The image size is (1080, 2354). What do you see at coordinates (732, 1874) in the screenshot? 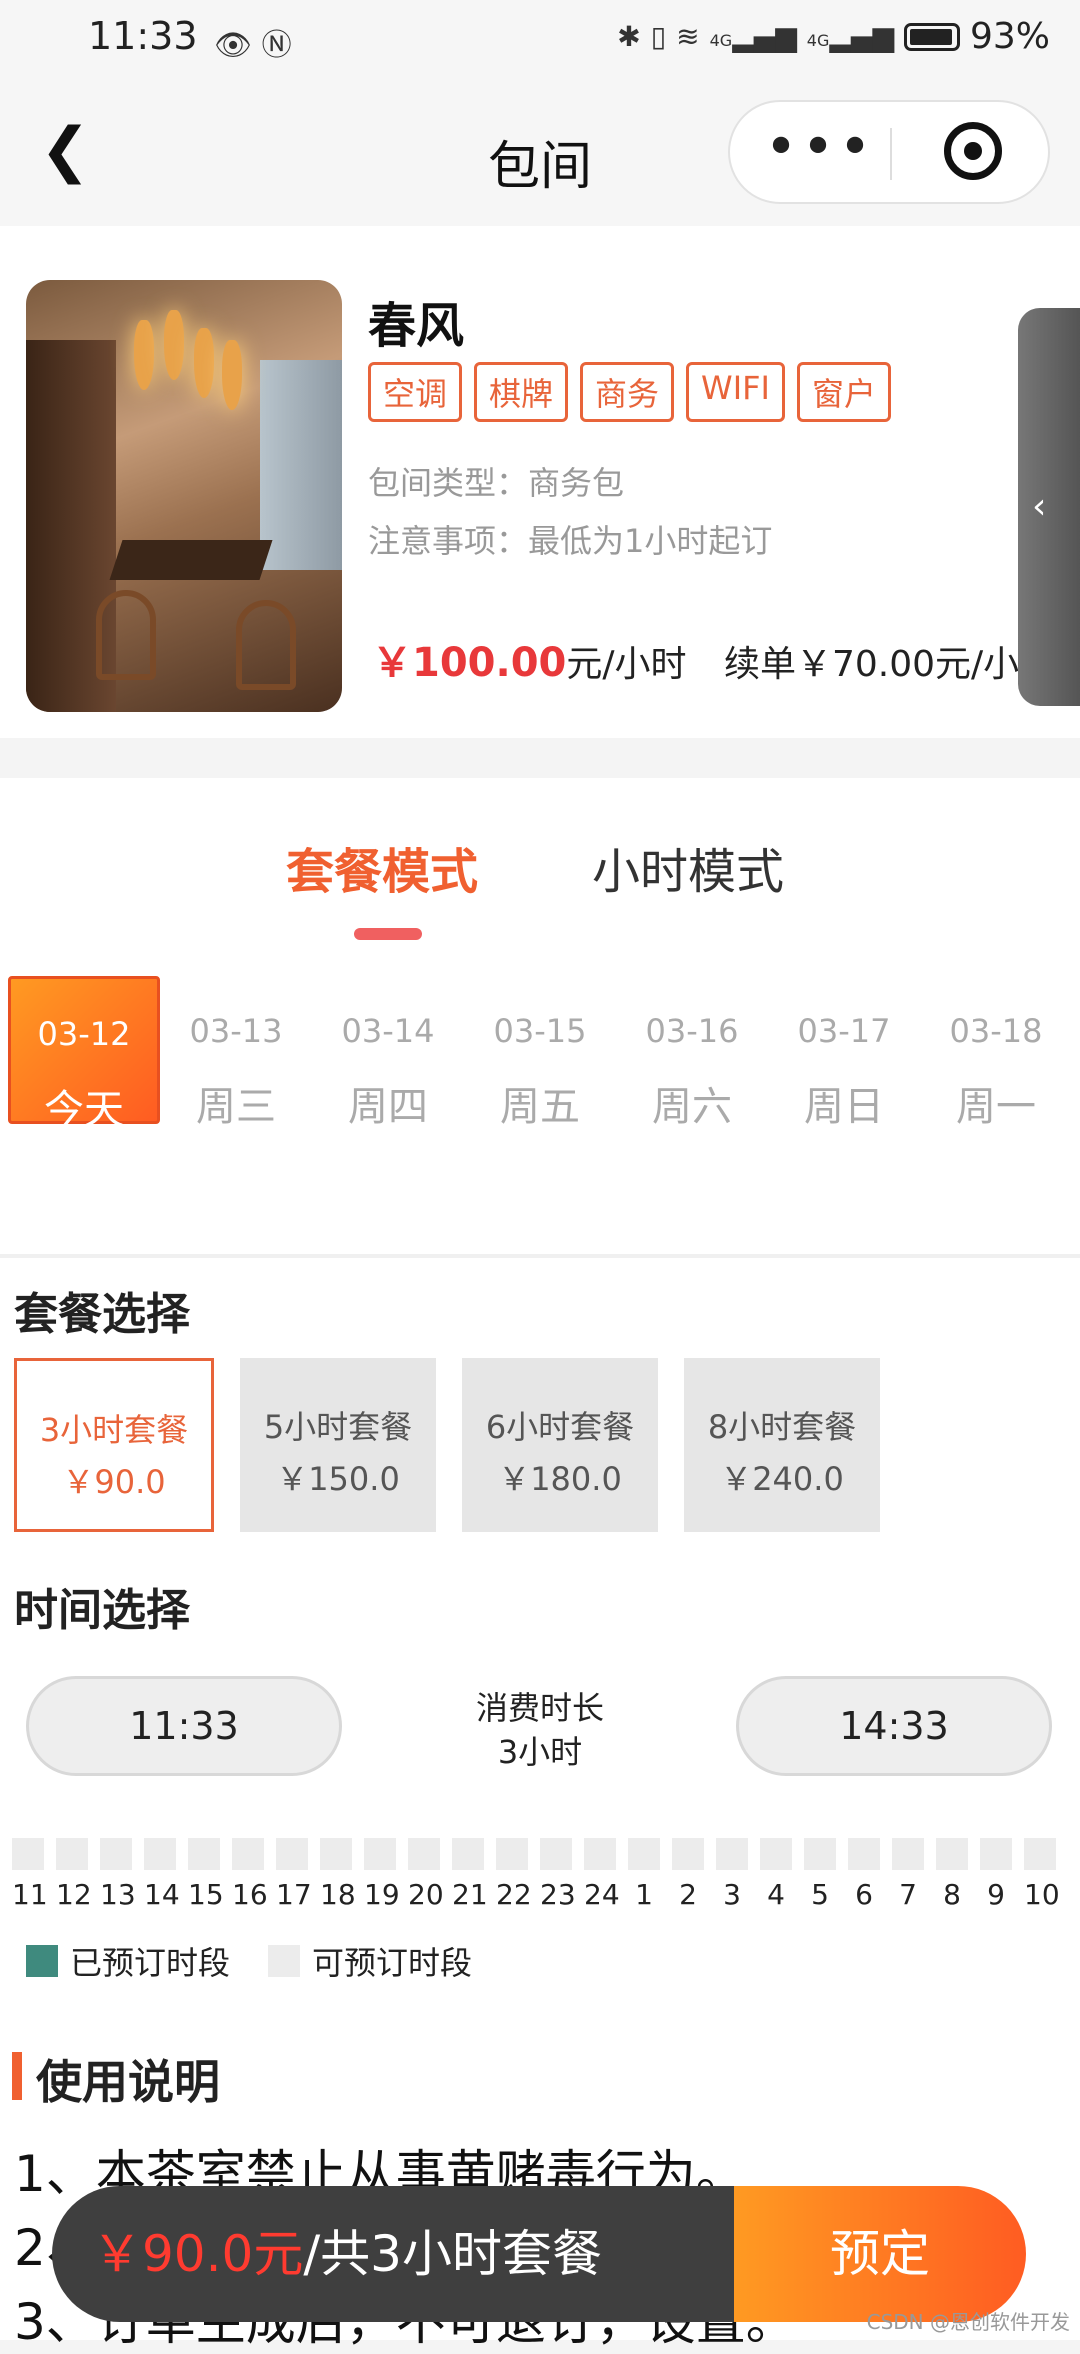
I see `hour-slot: 3` at bounding box center [732, 1874].